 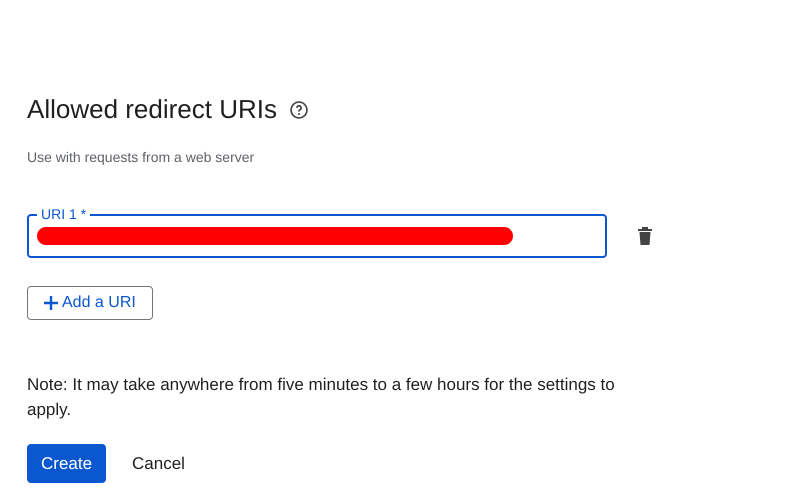 What do you see at coordinates (90, 303) in the screenshot?
I see `add-uri-button: Add a URI` at bounding box center [90, 303].